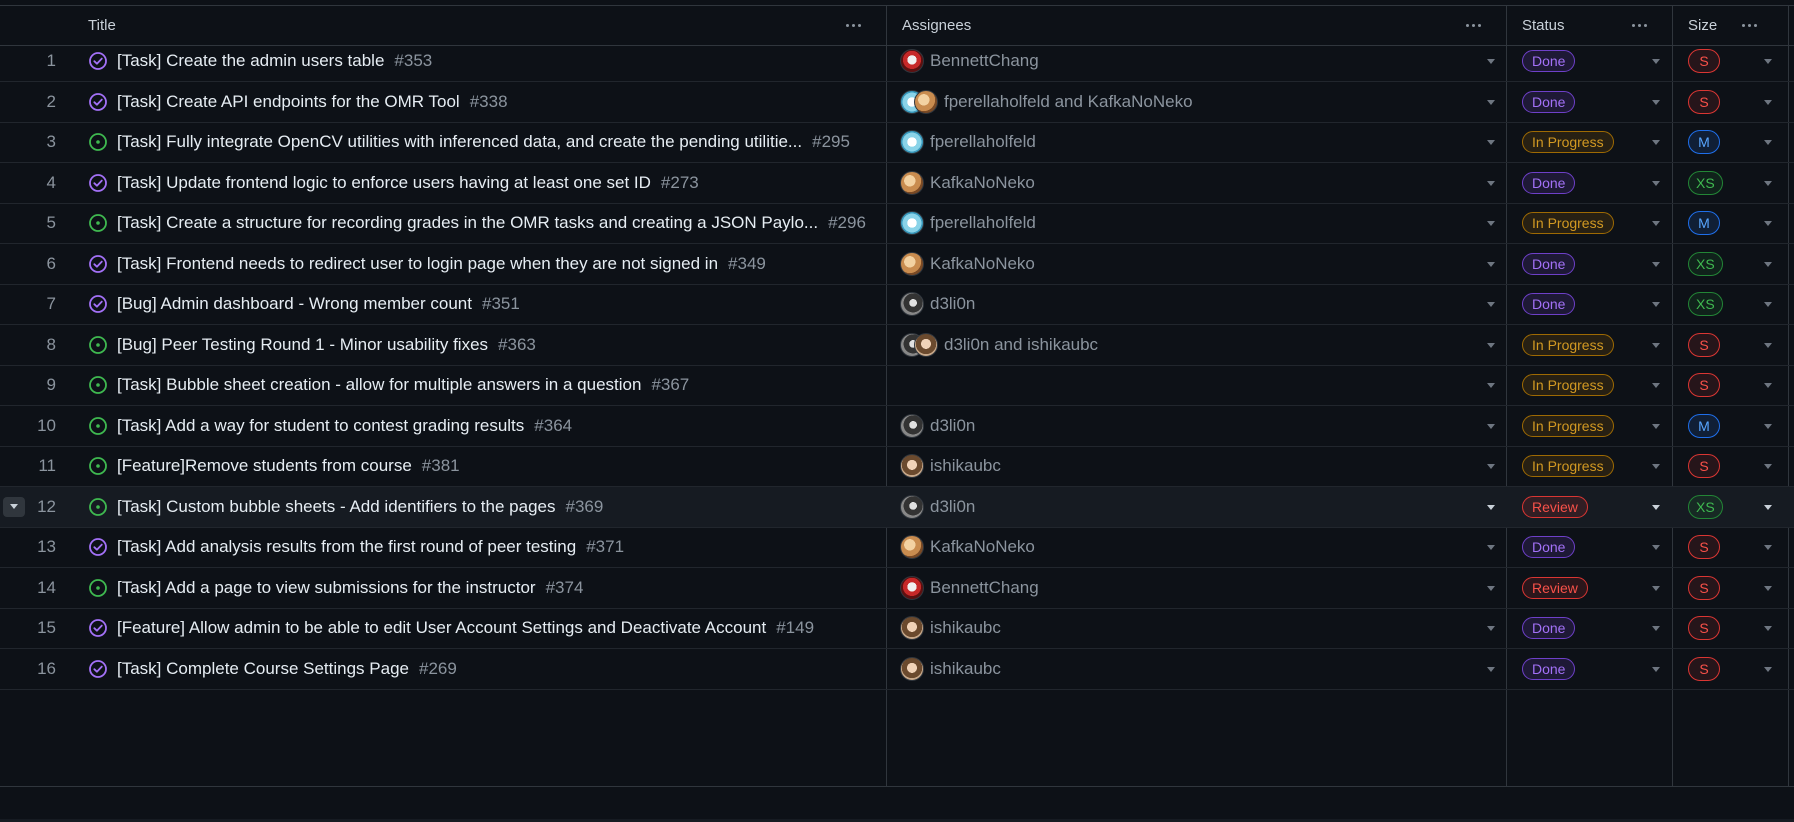 The width and height of the screenshot is (1794, 822). What do you see at coordinates (936, 25) in the screenshot?
I see `column-header-assignees: Assignees` at bounding box center [936, 25].